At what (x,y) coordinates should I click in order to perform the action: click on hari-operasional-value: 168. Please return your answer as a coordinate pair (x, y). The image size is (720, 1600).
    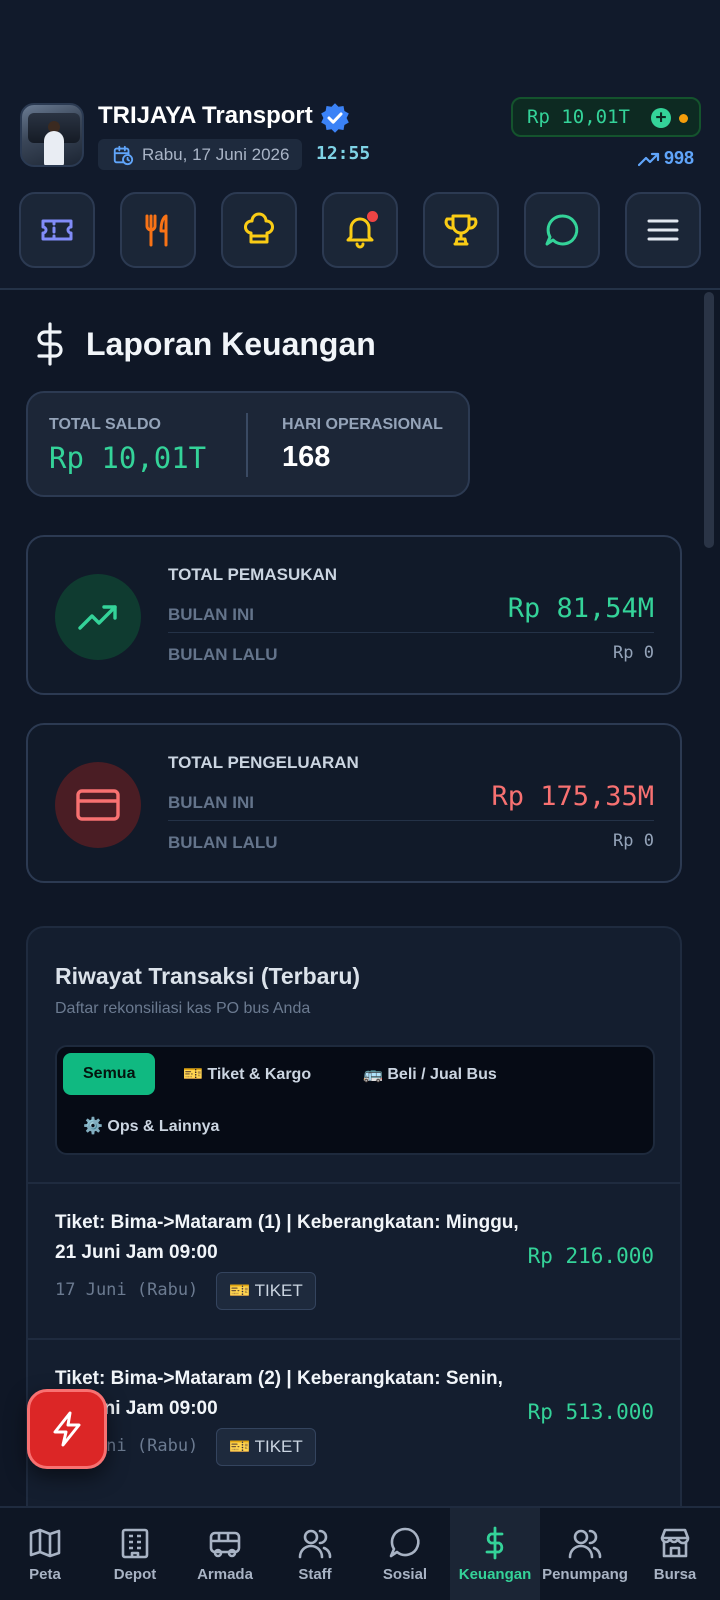
    Looking at the image, I should click on (306, 457).